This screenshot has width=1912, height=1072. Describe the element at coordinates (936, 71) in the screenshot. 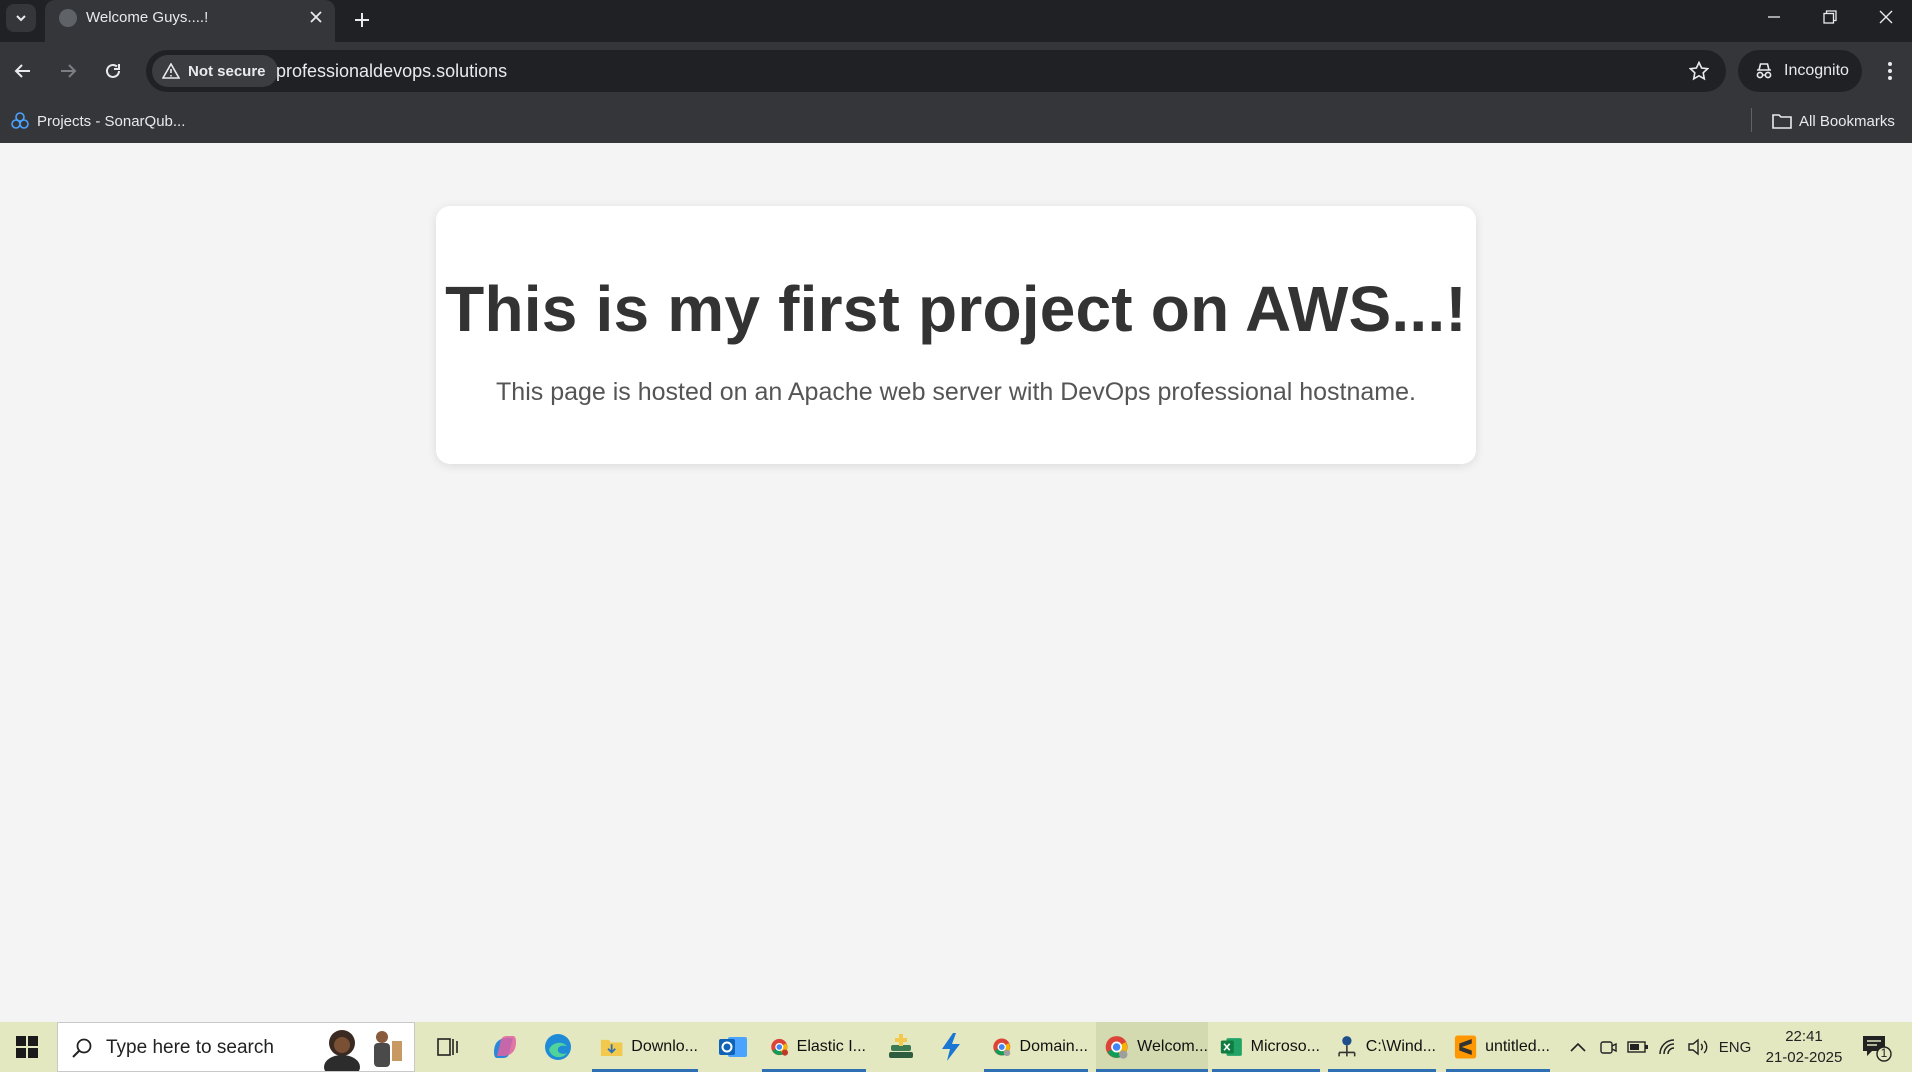

I see `address-bar: Not secure professionaldevops.solutions` at that location.